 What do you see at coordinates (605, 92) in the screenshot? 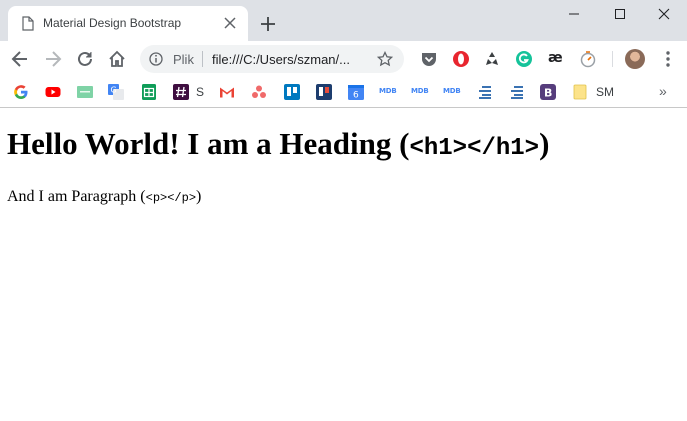
I see `bookmark-label-sm: SM` at bounding box center [605, 92].